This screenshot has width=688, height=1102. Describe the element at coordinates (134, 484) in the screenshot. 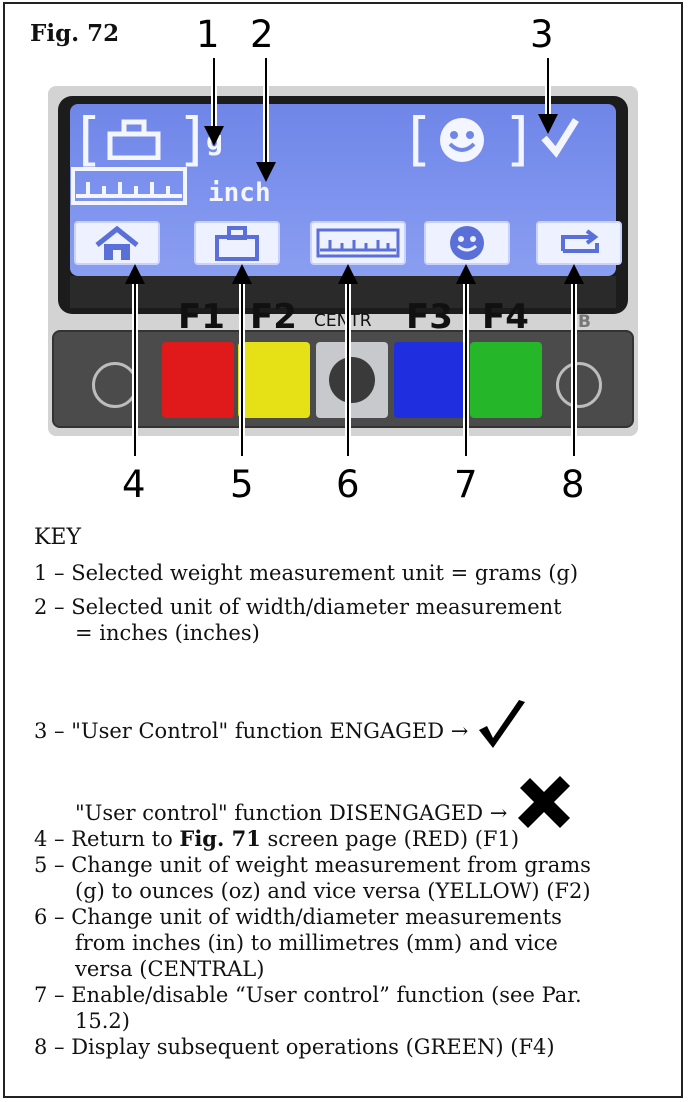

I see `callout-4: 4` at that location.